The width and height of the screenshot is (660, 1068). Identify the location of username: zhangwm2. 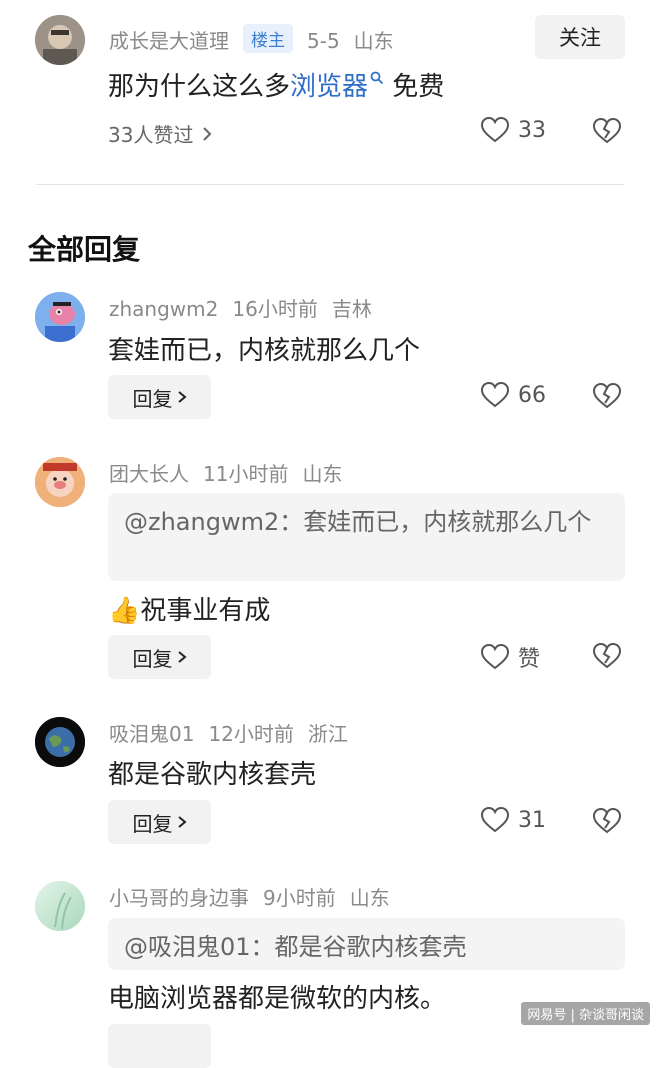
(163, 309).